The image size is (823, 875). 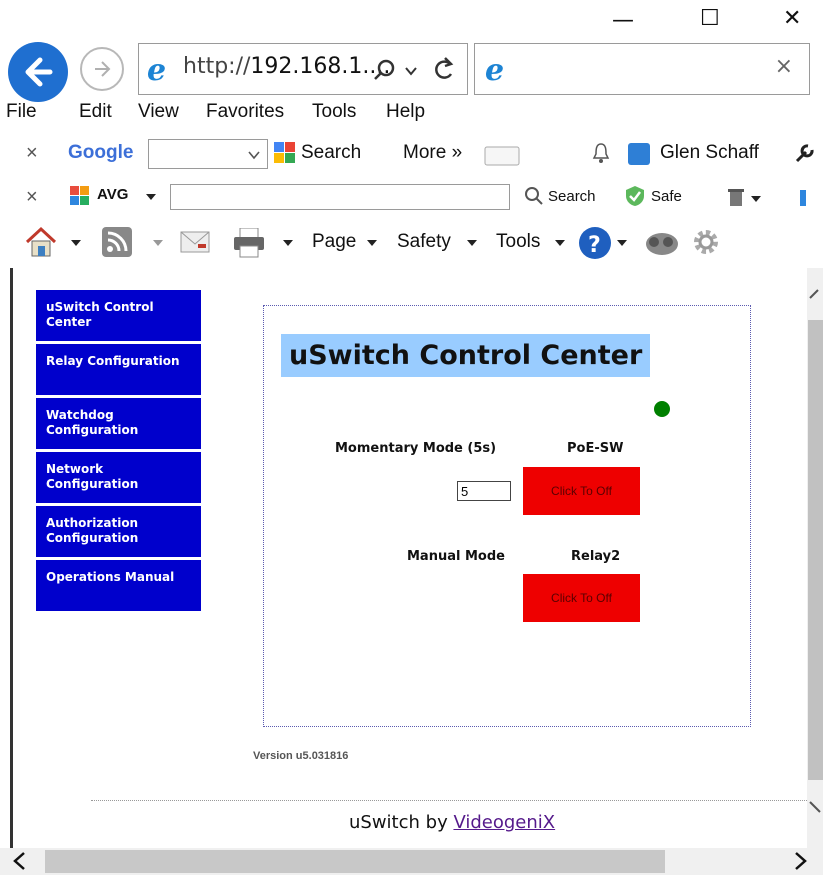 What do you see at coordinates (41, 242) in the screenshot?
I see `home-icon` at bounding box center [41, 242].